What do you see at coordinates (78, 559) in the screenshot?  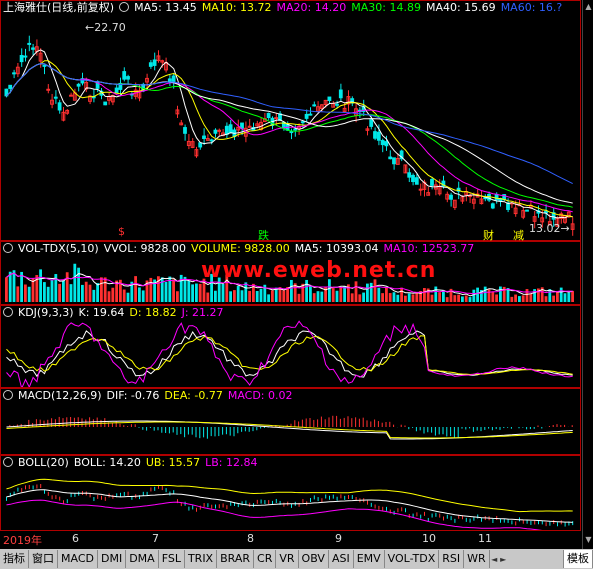 I see `tab-macd: MACD` at bounding box center [78, 559].